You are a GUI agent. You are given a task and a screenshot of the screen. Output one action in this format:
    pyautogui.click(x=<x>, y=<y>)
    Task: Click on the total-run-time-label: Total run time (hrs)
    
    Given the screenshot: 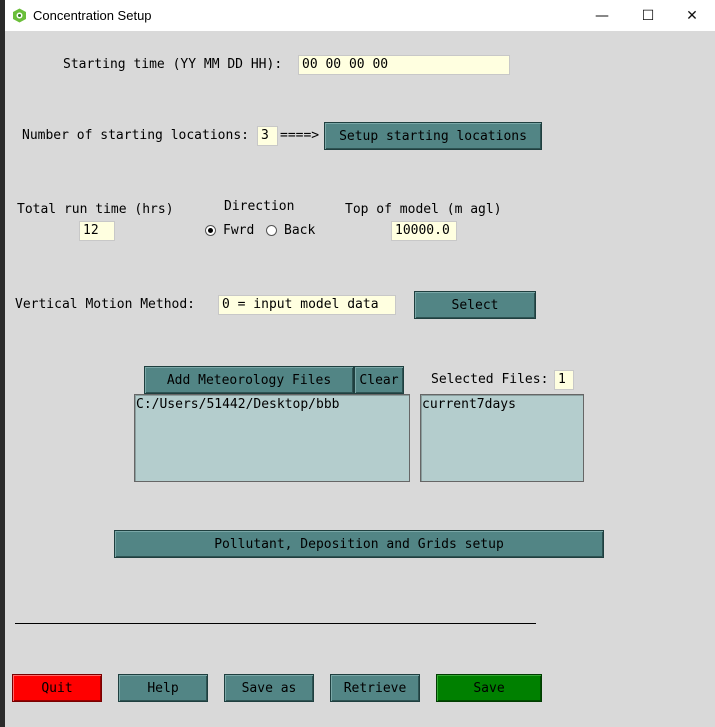 What is the action you would take?
    pyautogui.click(x=95, y=209)
    